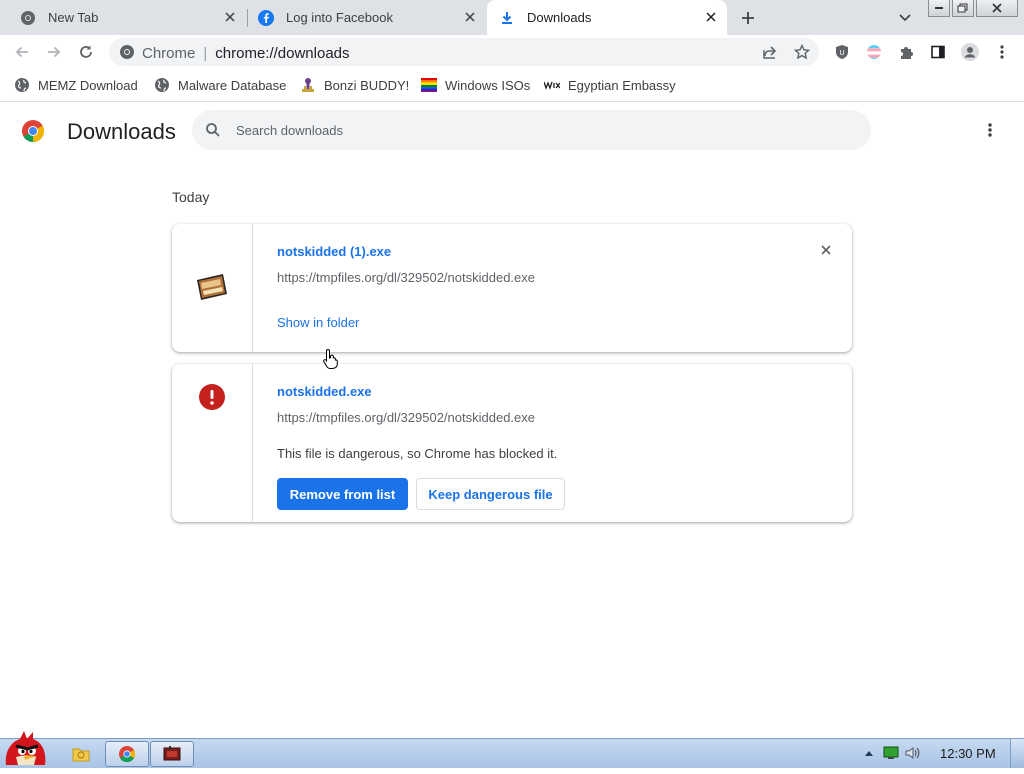 This screenshot has width=1024, height=774. I want to click on bookmark-label: Windows ISOs, so click(488, 85).